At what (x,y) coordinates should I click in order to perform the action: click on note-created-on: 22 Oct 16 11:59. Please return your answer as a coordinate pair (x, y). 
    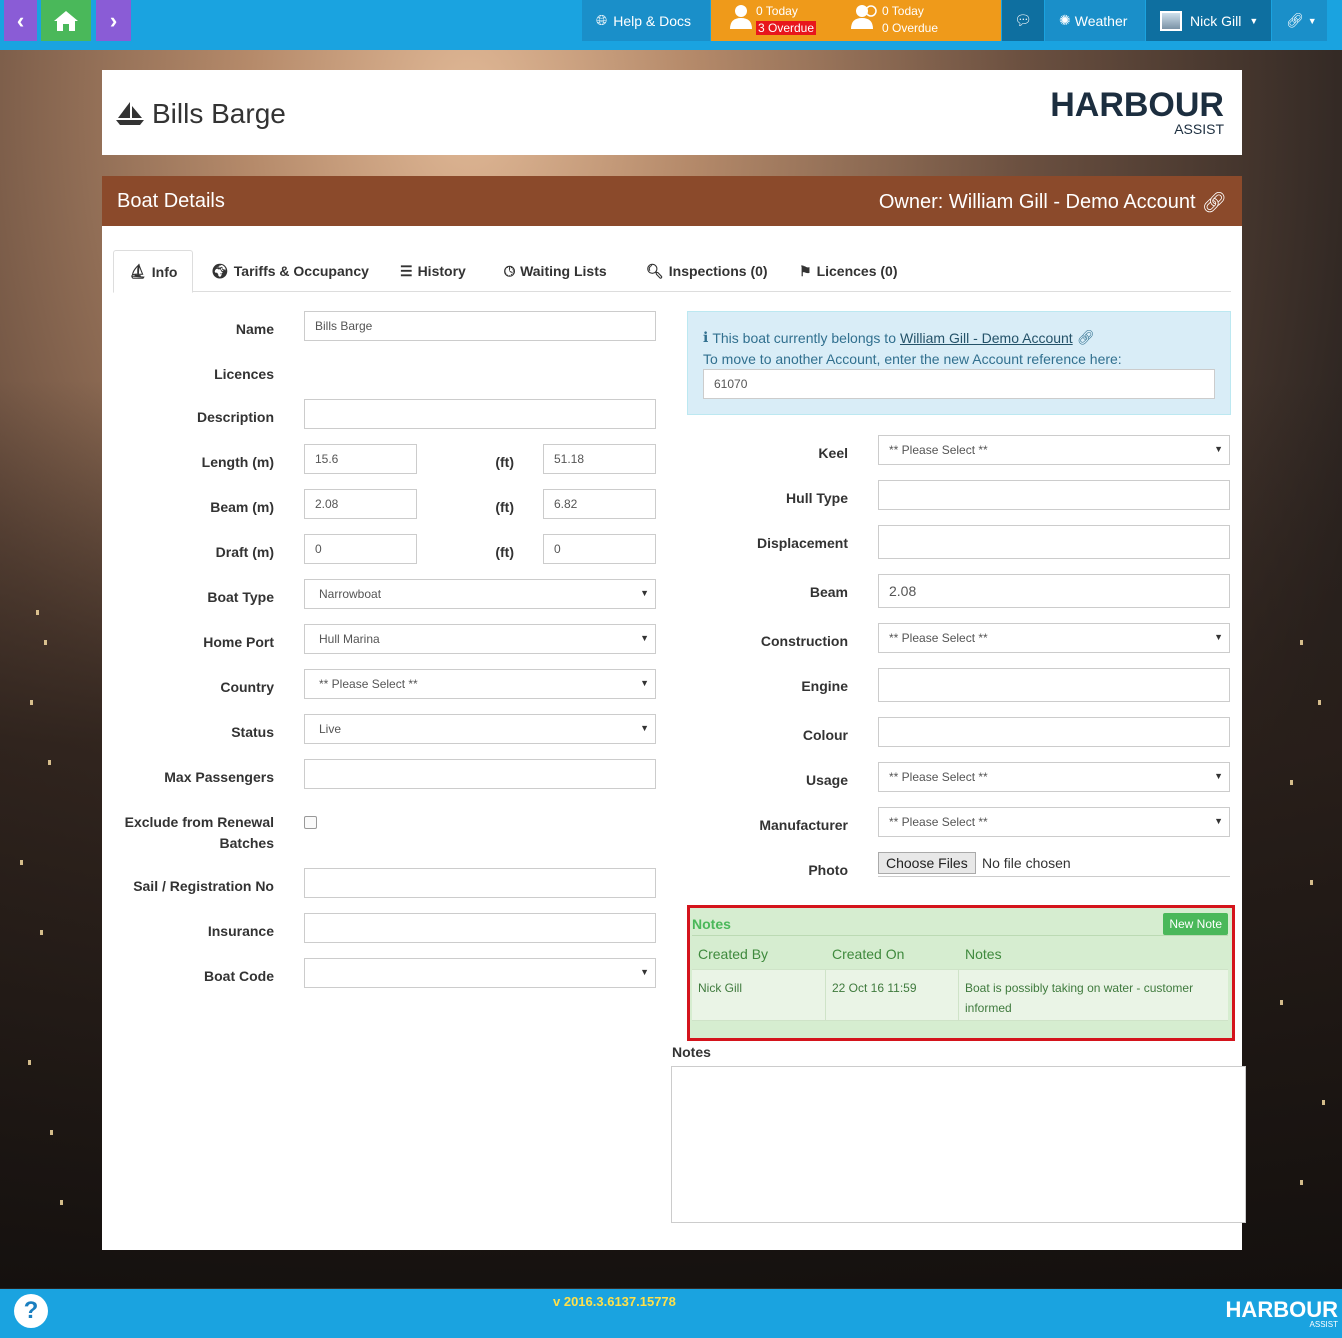
    Looking at the image, I should click on (874, 988).